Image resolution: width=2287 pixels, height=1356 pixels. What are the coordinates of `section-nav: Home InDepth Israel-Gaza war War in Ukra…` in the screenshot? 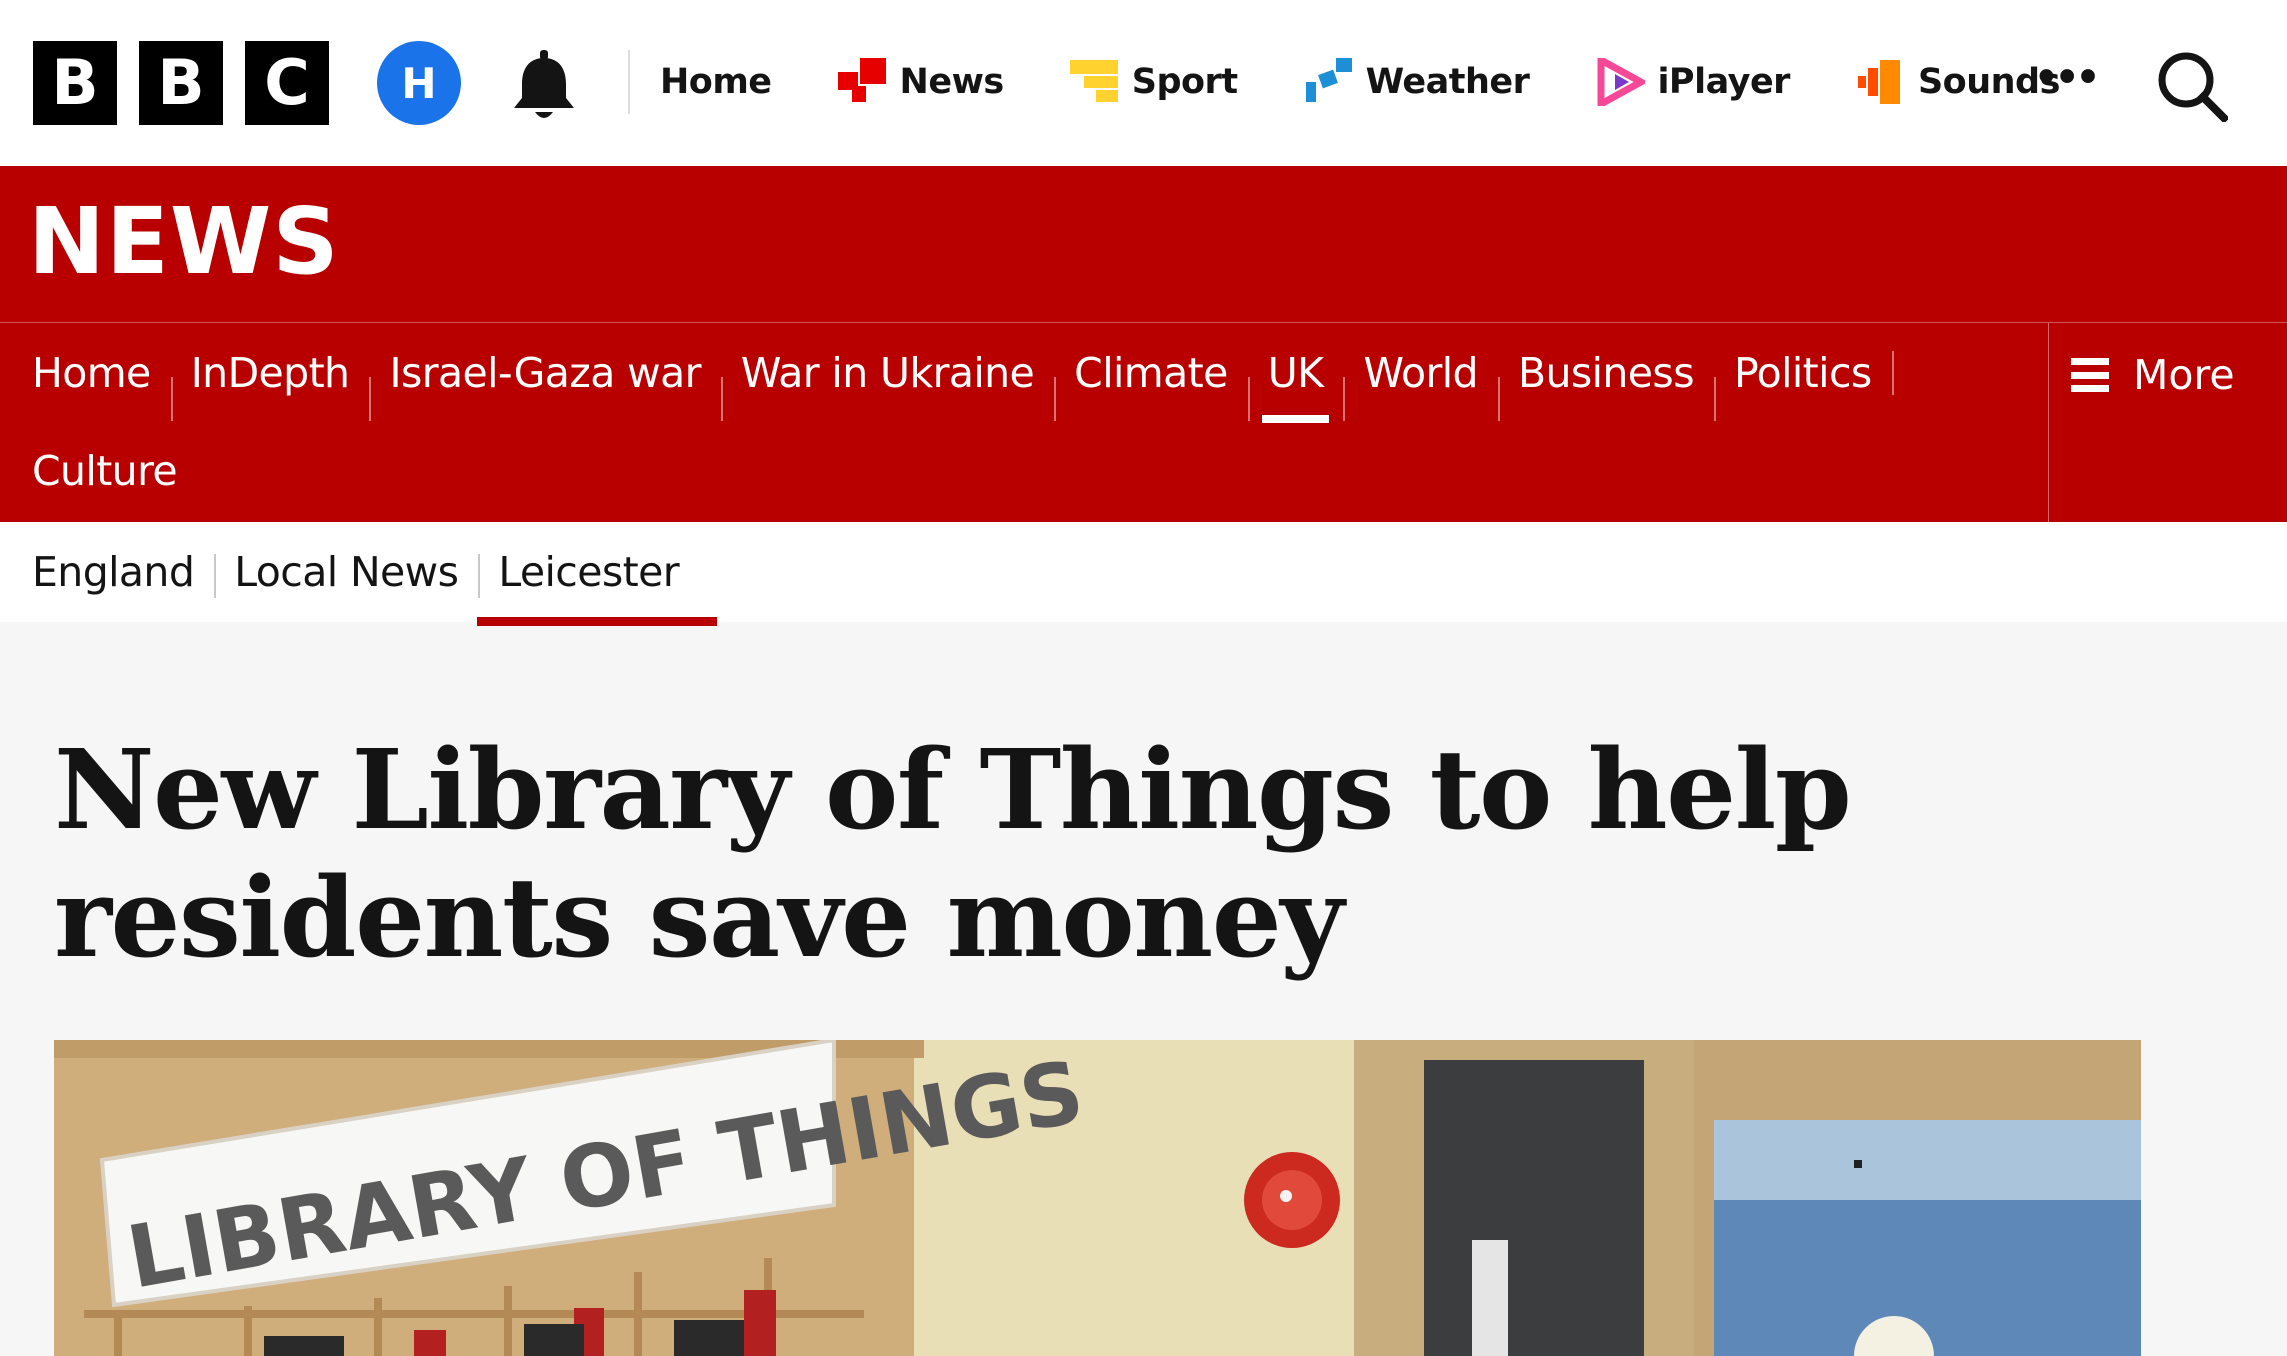 It's located at (1143, 422).